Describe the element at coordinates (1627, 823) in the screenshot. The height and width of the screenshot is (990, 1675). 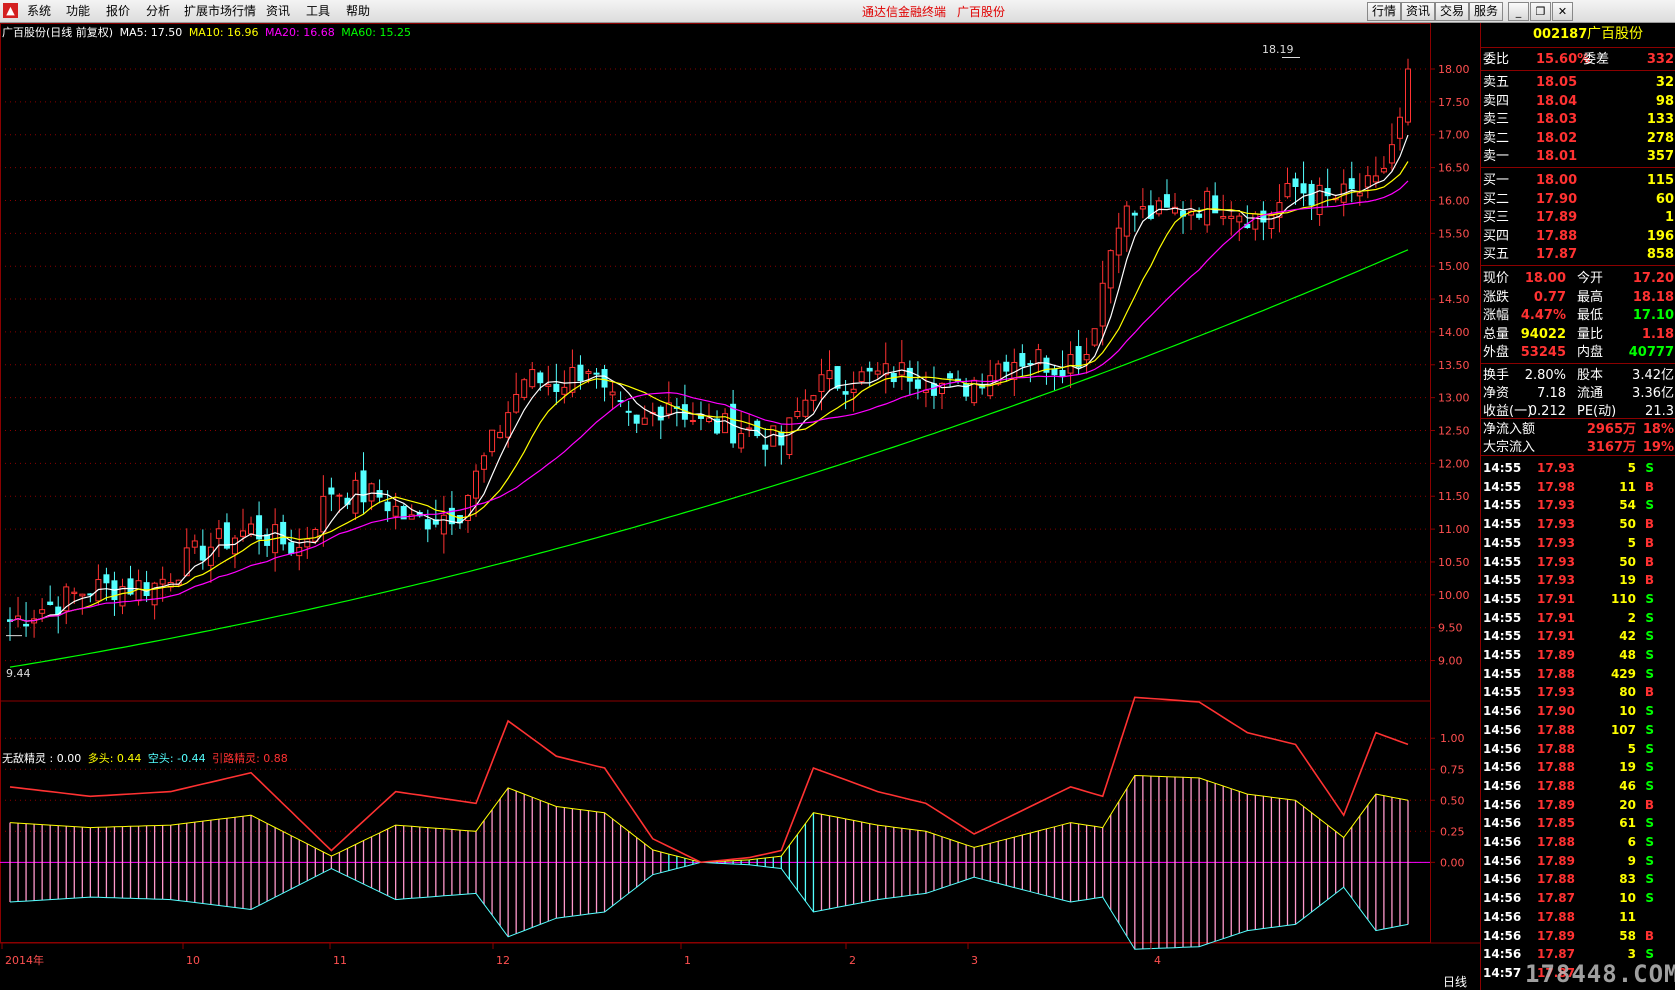
I see `tick-volume: 61` at that location.